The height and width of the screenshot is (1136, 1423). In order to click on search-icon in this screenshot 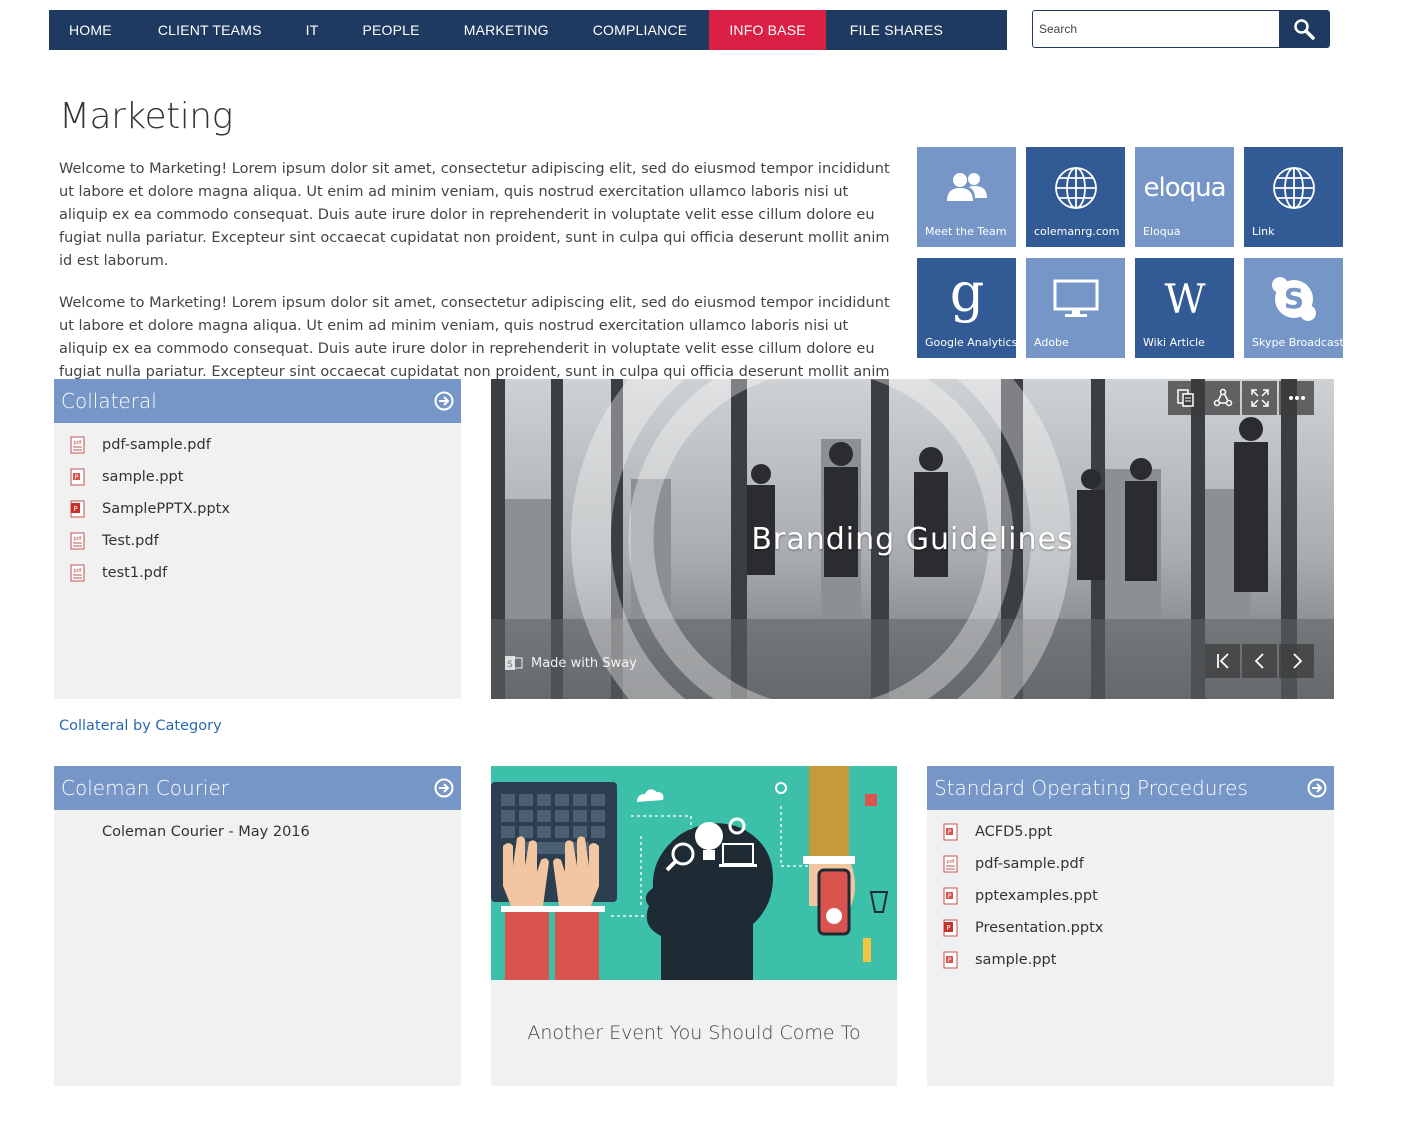, I will do `click(1304, 29)`.